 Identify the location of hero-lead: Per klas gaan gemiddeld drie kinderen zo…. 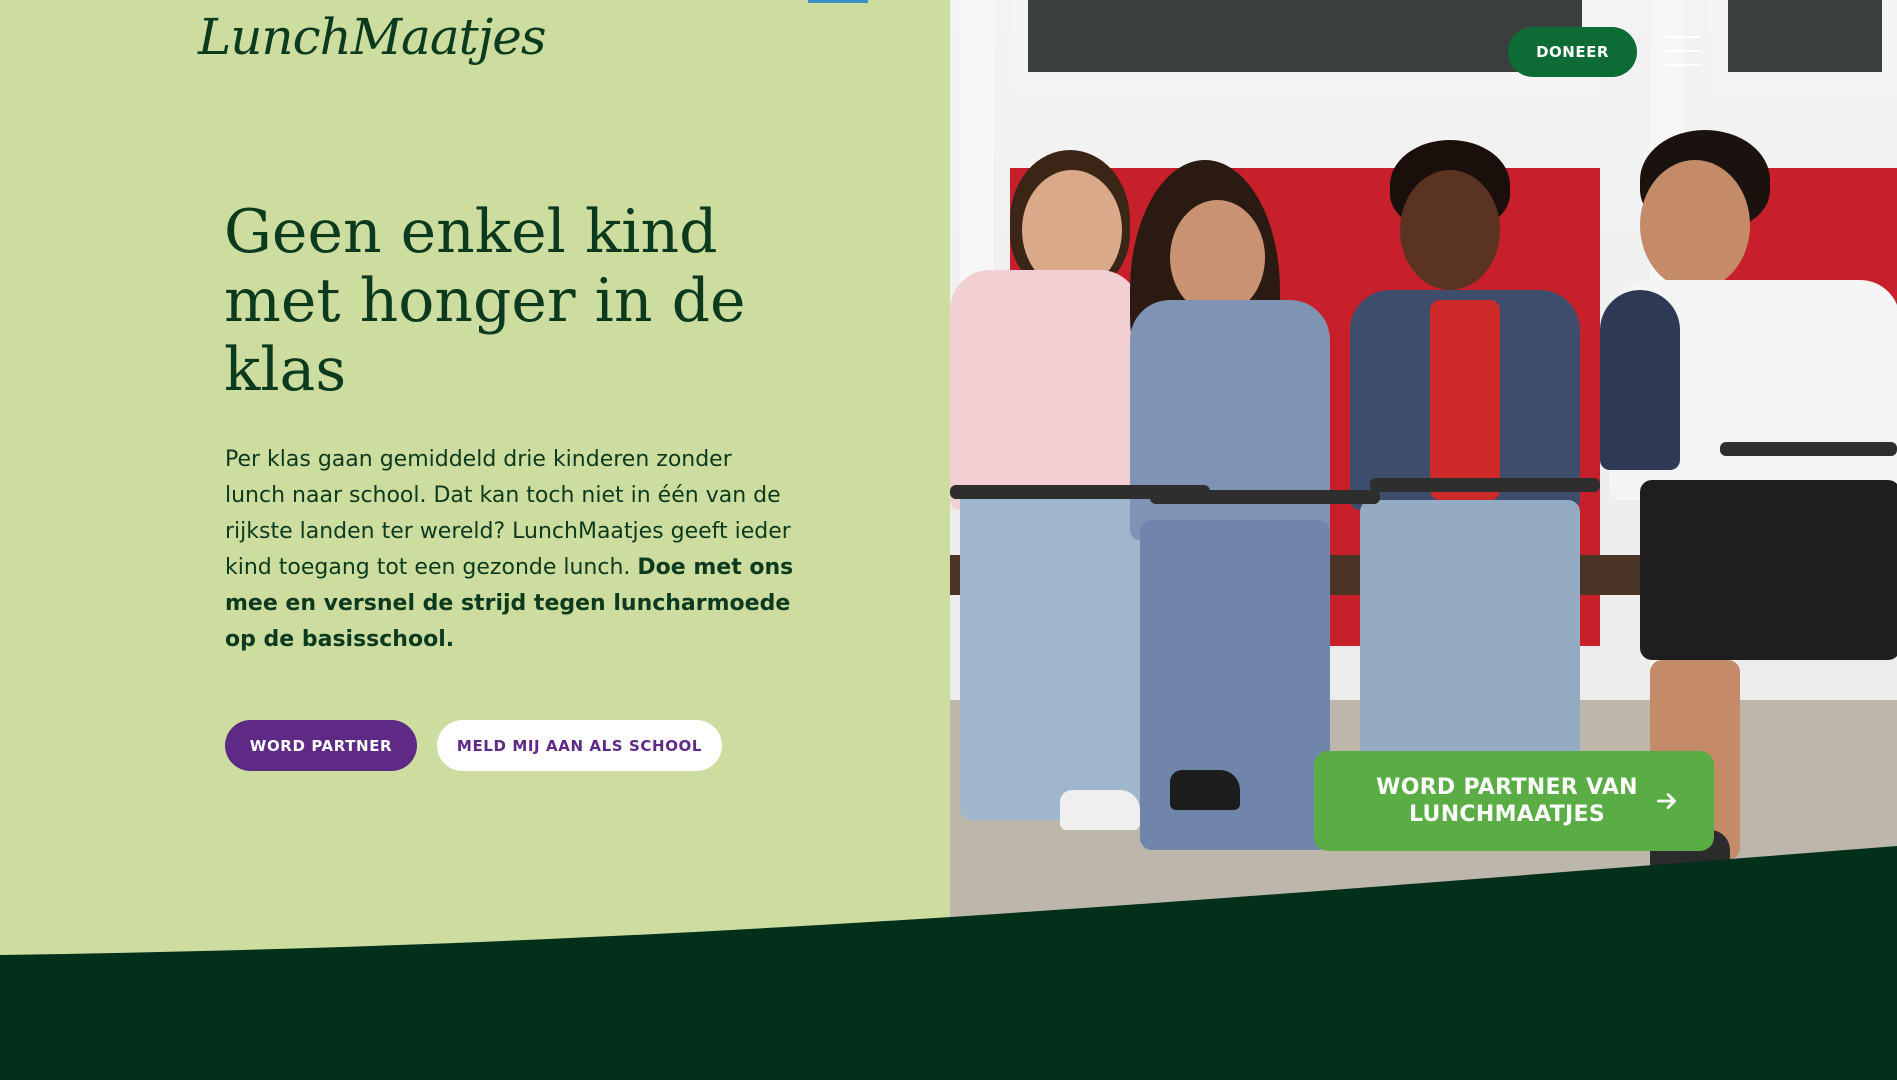
(510, 550).